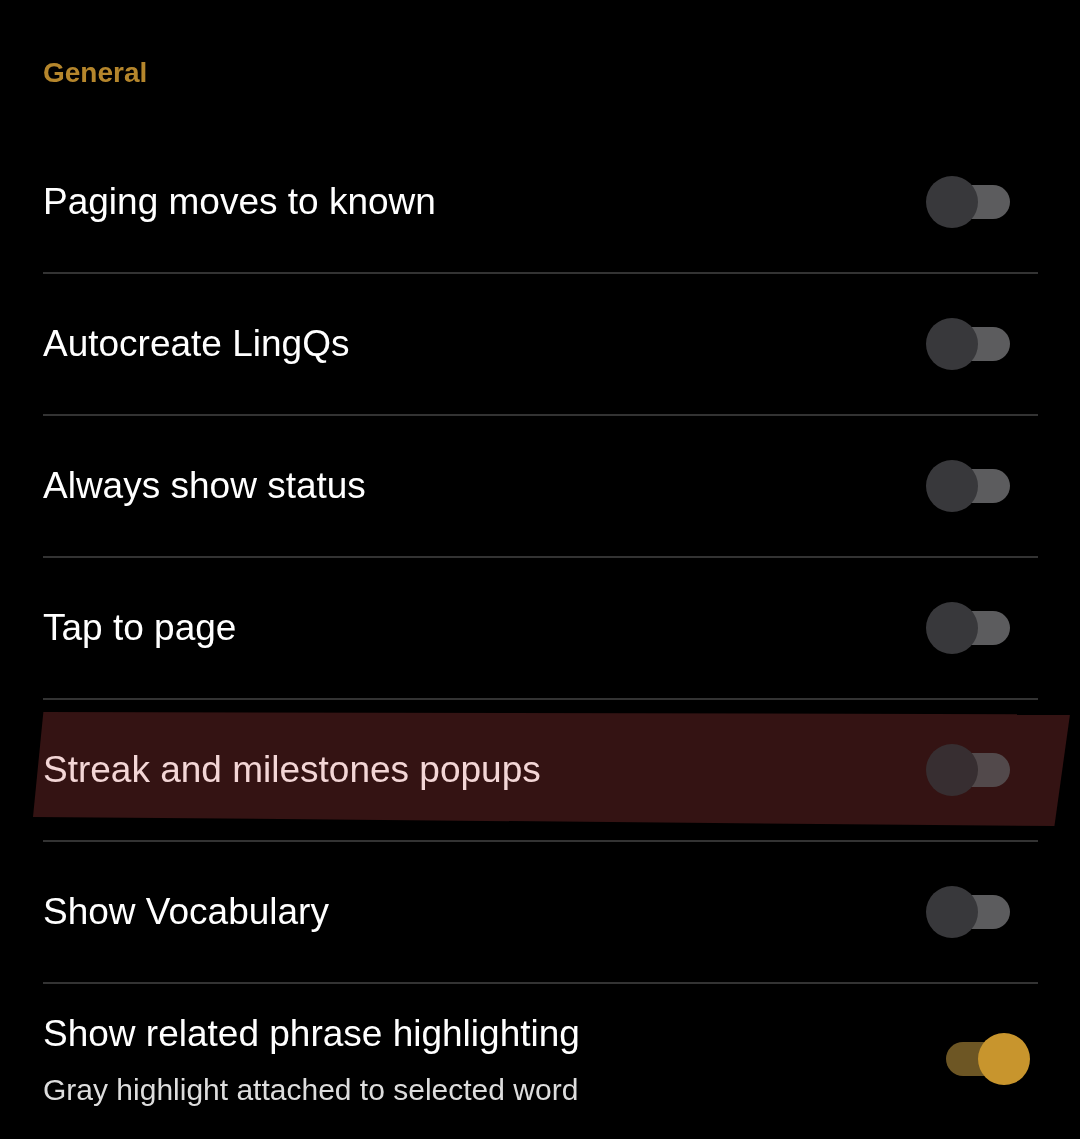 The image size is (1080, 1139). I want to click on section-heading: General, so click(96, 73).